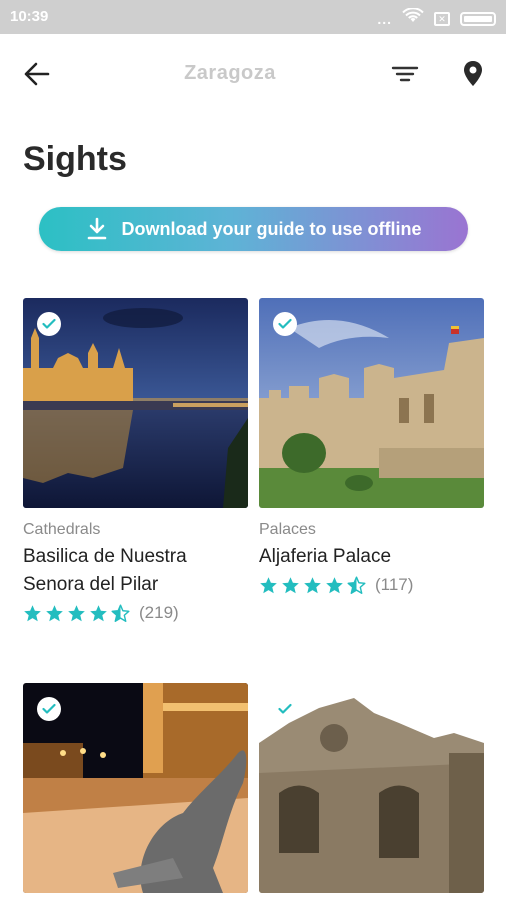 This screenshot has height=900, width=506. What do you see at coordinates (413, 18) in the screenshot?
I see `wifi-icon` at bounding box center [413, 18].